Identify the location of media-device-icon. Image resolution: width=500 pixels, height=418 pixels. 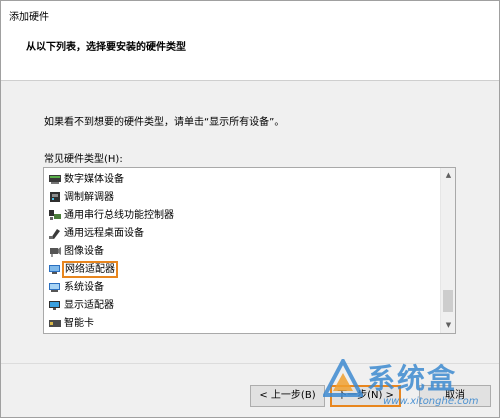
(55, 179).